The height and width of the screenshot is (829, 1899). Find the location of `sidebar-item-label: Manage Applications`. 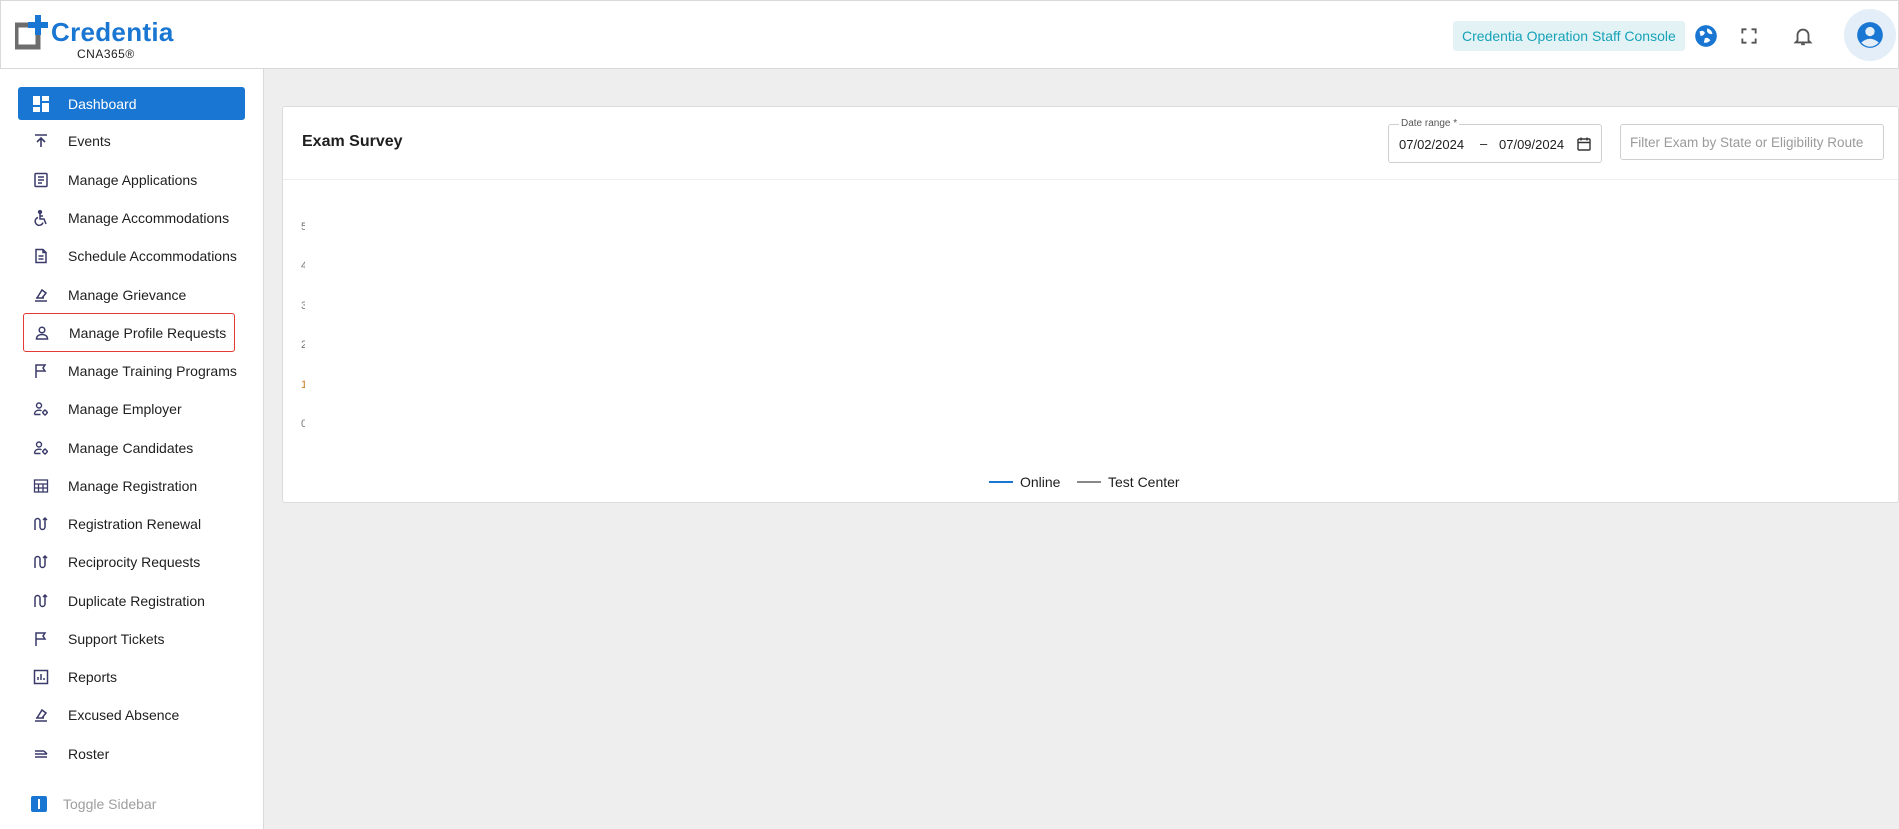

sidebar-item-label: Manage Applications is located at coordinates (133, 179).